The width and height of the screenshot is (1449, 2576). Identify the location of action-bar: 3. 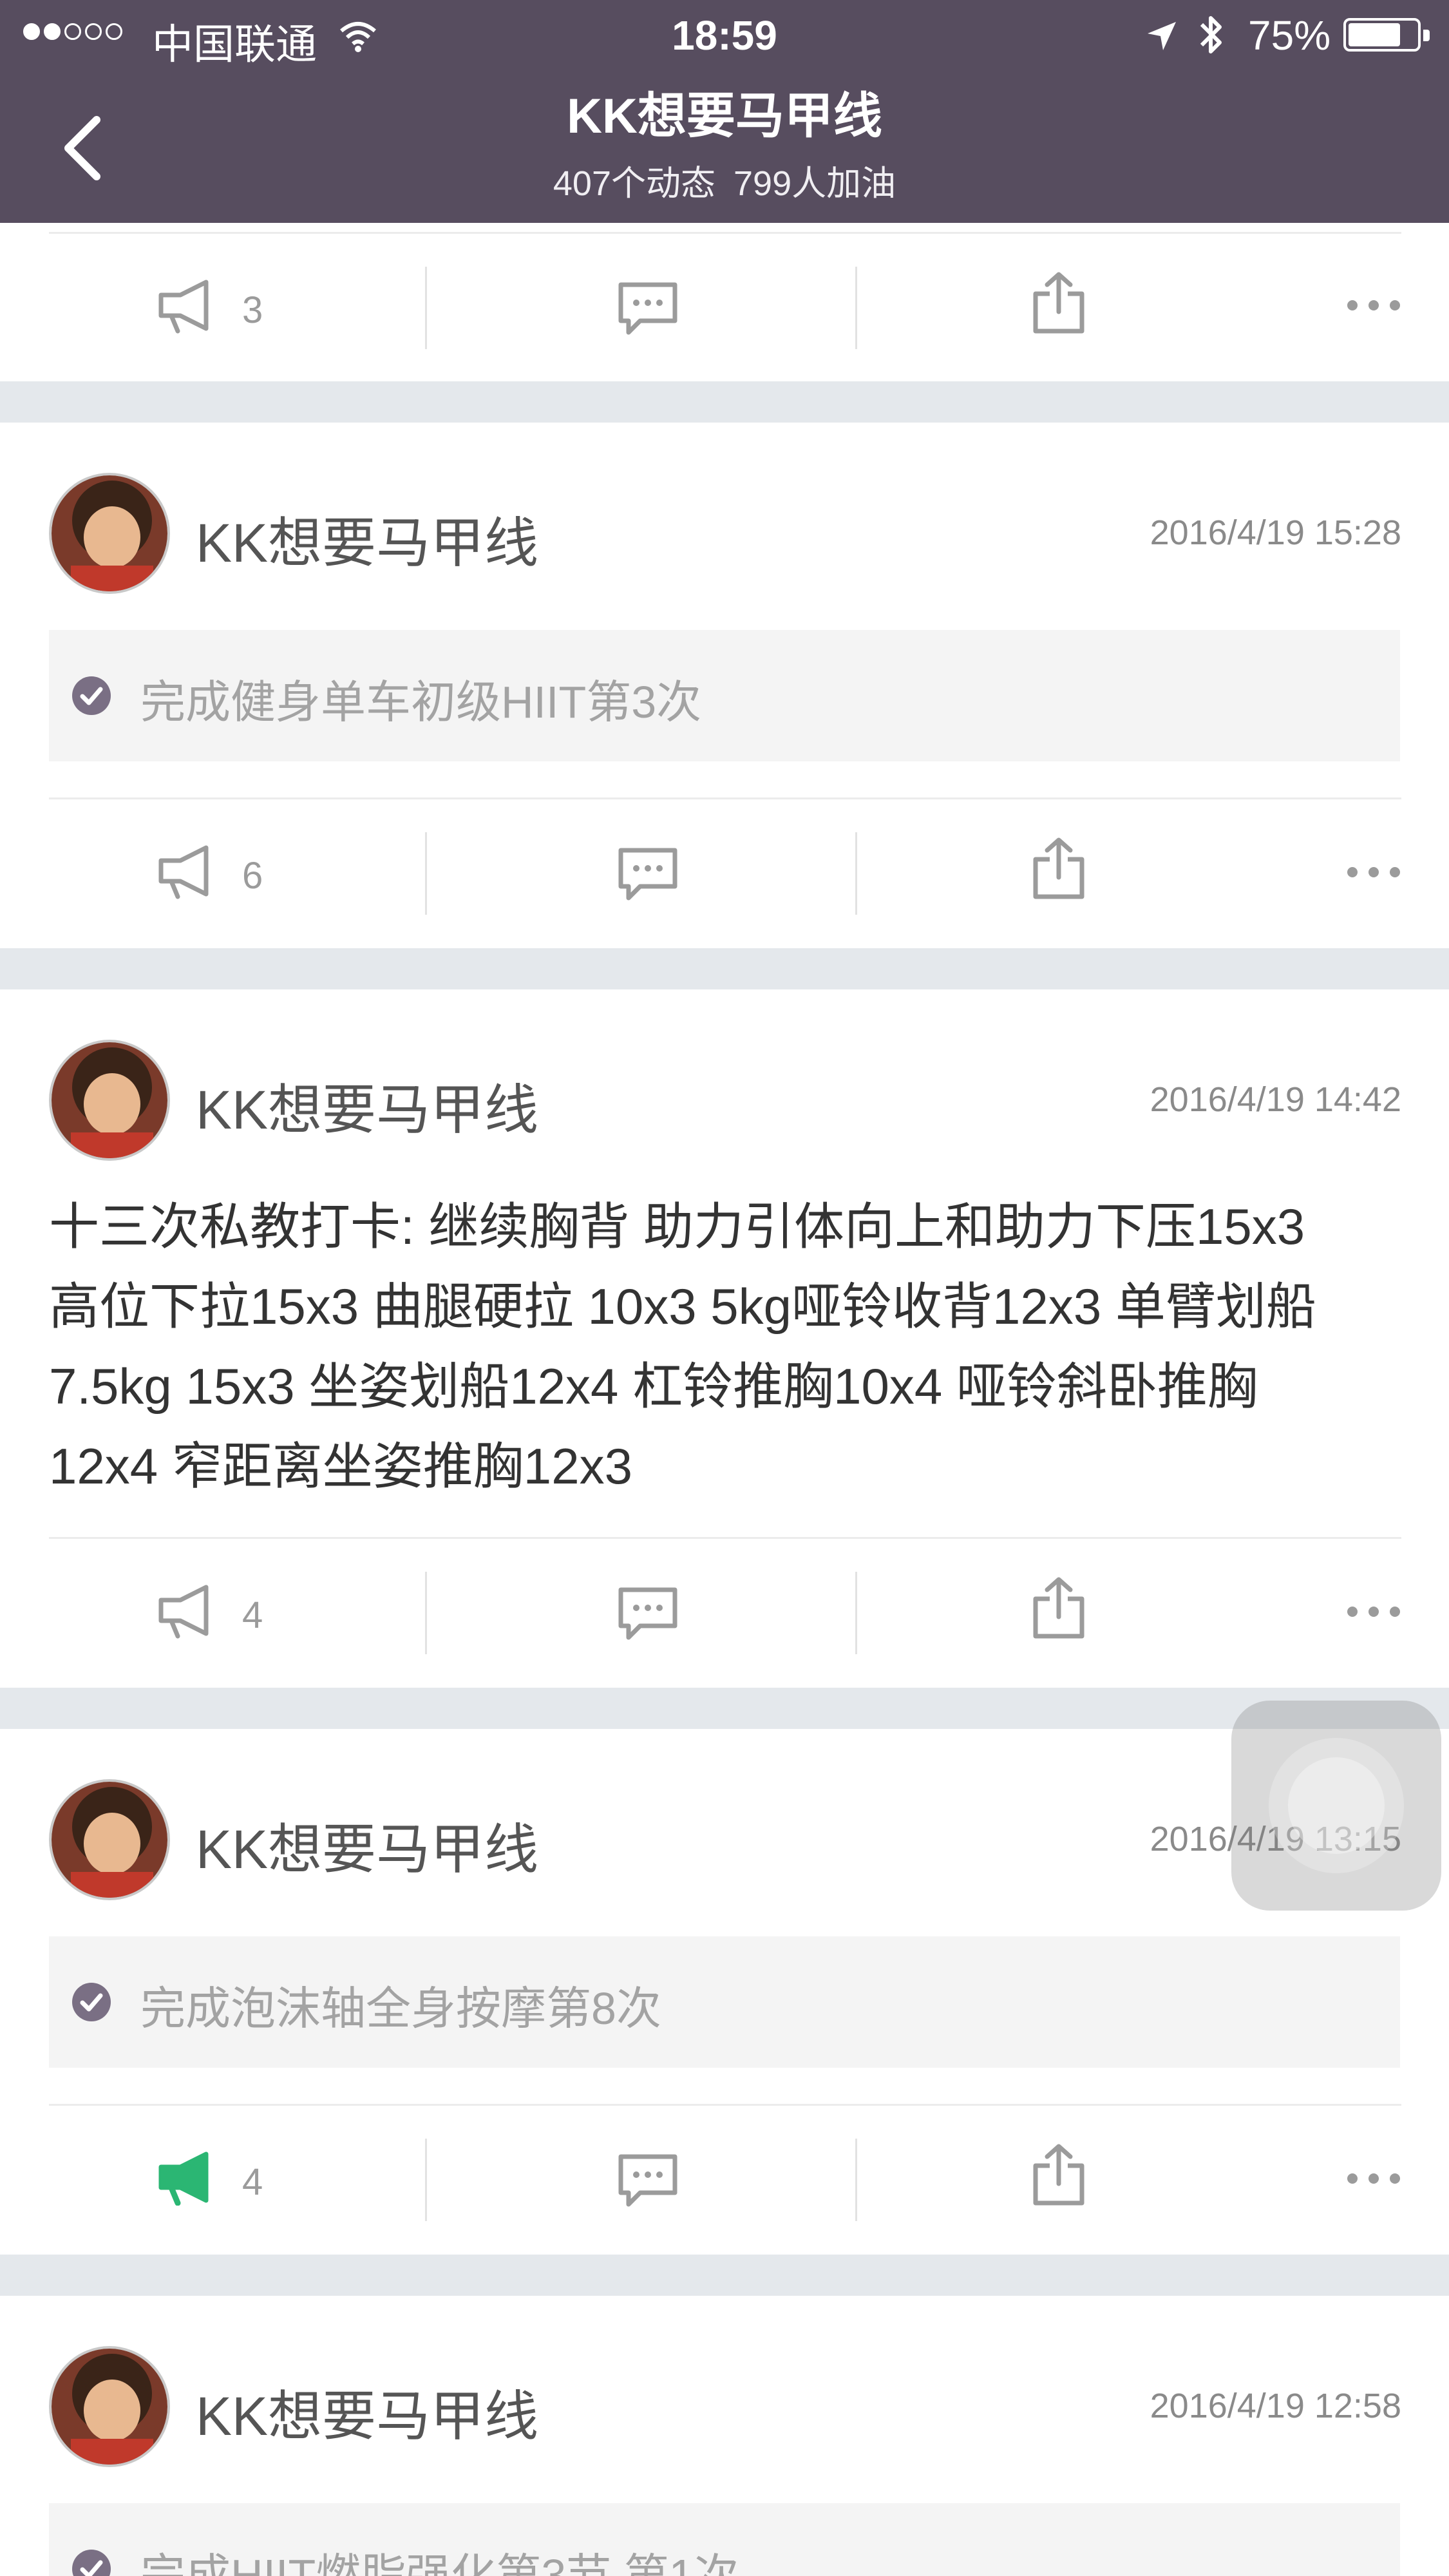
(724, 306).